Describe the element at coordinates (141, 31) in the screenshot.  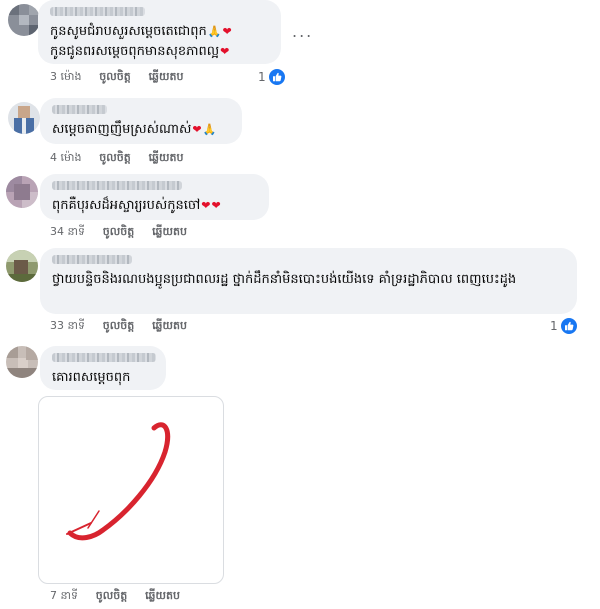
I see `comment-text: កូនសូមជំរាបសួរសម្តេចតេជោពុក🙏❤` at that location.